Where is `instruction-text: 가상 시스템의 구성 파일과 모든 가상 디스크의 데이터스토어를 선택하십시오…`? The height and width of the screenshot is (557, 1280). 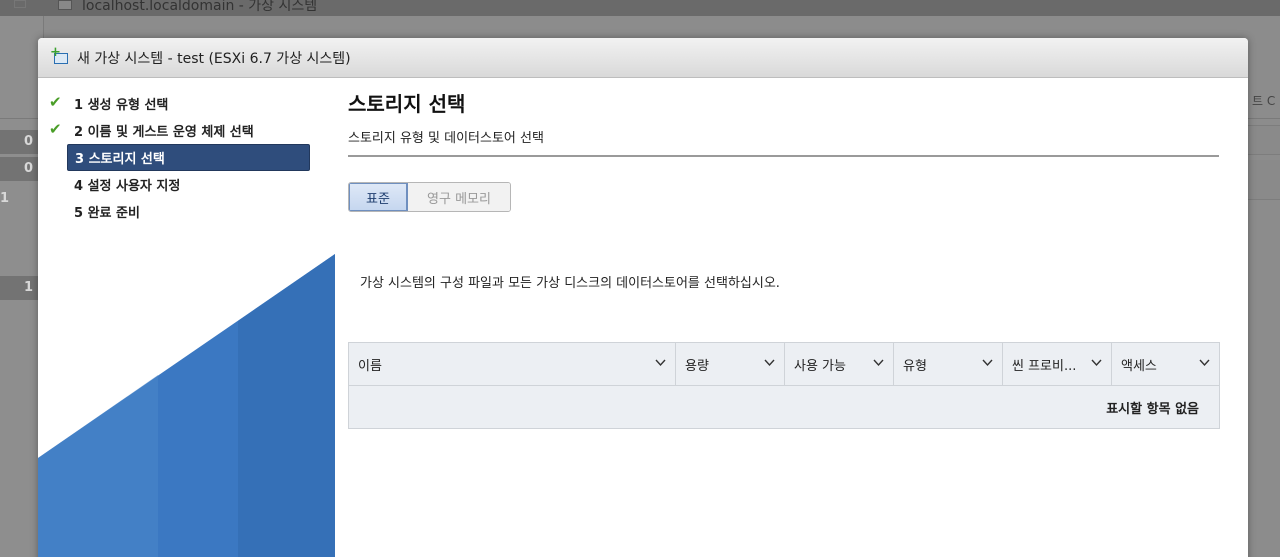
instruction-text: 가상 시스템의 구성 파일과 모든 가상 디스크의 데이터스토어를 선택하십시오… is located at coordinates (570, 283).